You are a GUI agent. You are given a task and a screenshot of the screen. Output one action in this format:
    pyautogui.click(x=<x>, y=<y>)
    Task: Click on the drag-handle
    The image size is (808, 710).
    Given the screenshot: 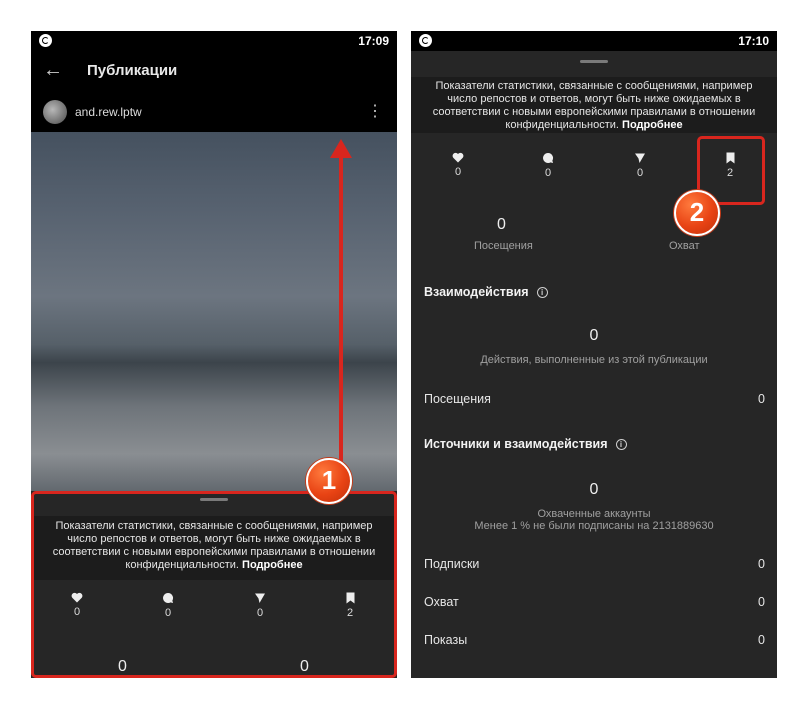 What is the action you would take?
    pyautogui.click(x=594, y=61)
    